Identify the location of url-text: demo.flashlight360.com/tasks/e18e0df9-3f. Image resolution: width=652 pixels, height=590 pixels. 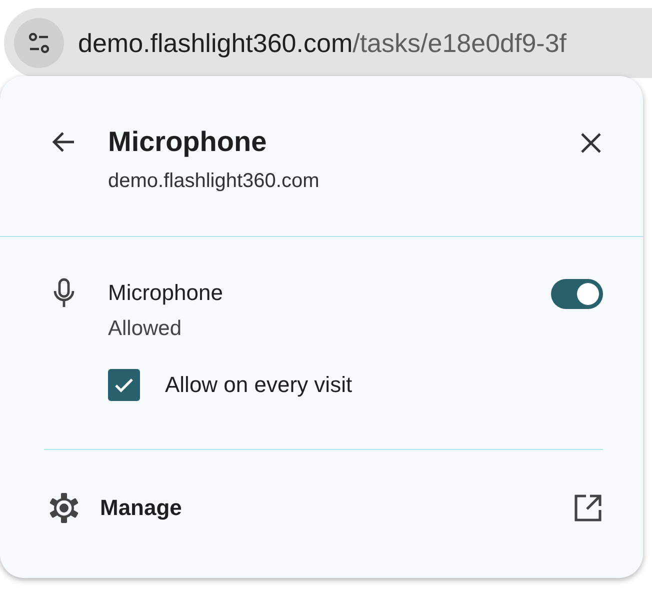
(322, 43).